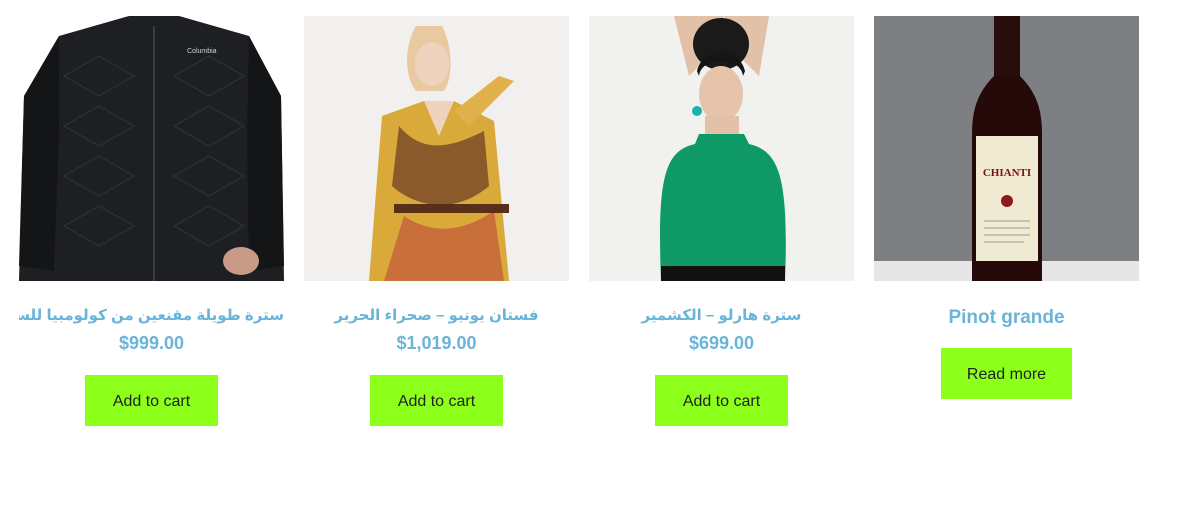 The image size is (1188, 506). Describe the element at coordinates (436, 316) in the screenshot. I see `product-title: فستان يونيو – صحراء الحرير` at that location.